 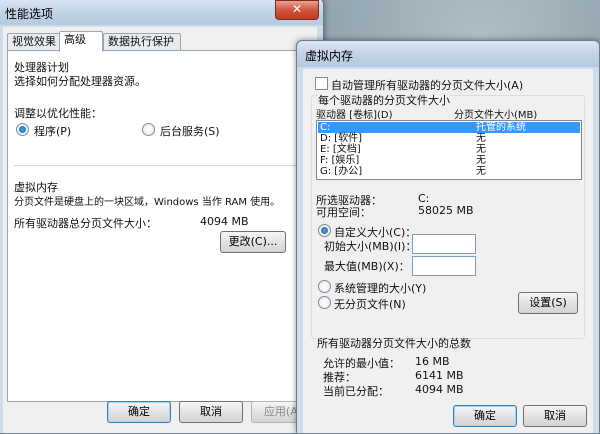 I want to click on total-section-title: 所有驱动器分页文件大小的总数, so click(x=394, y=343).